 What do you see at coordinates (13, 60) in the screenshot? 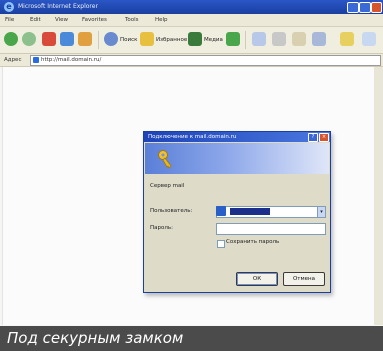
I see `address-label: Адрес` at bounding box center [13, 60].